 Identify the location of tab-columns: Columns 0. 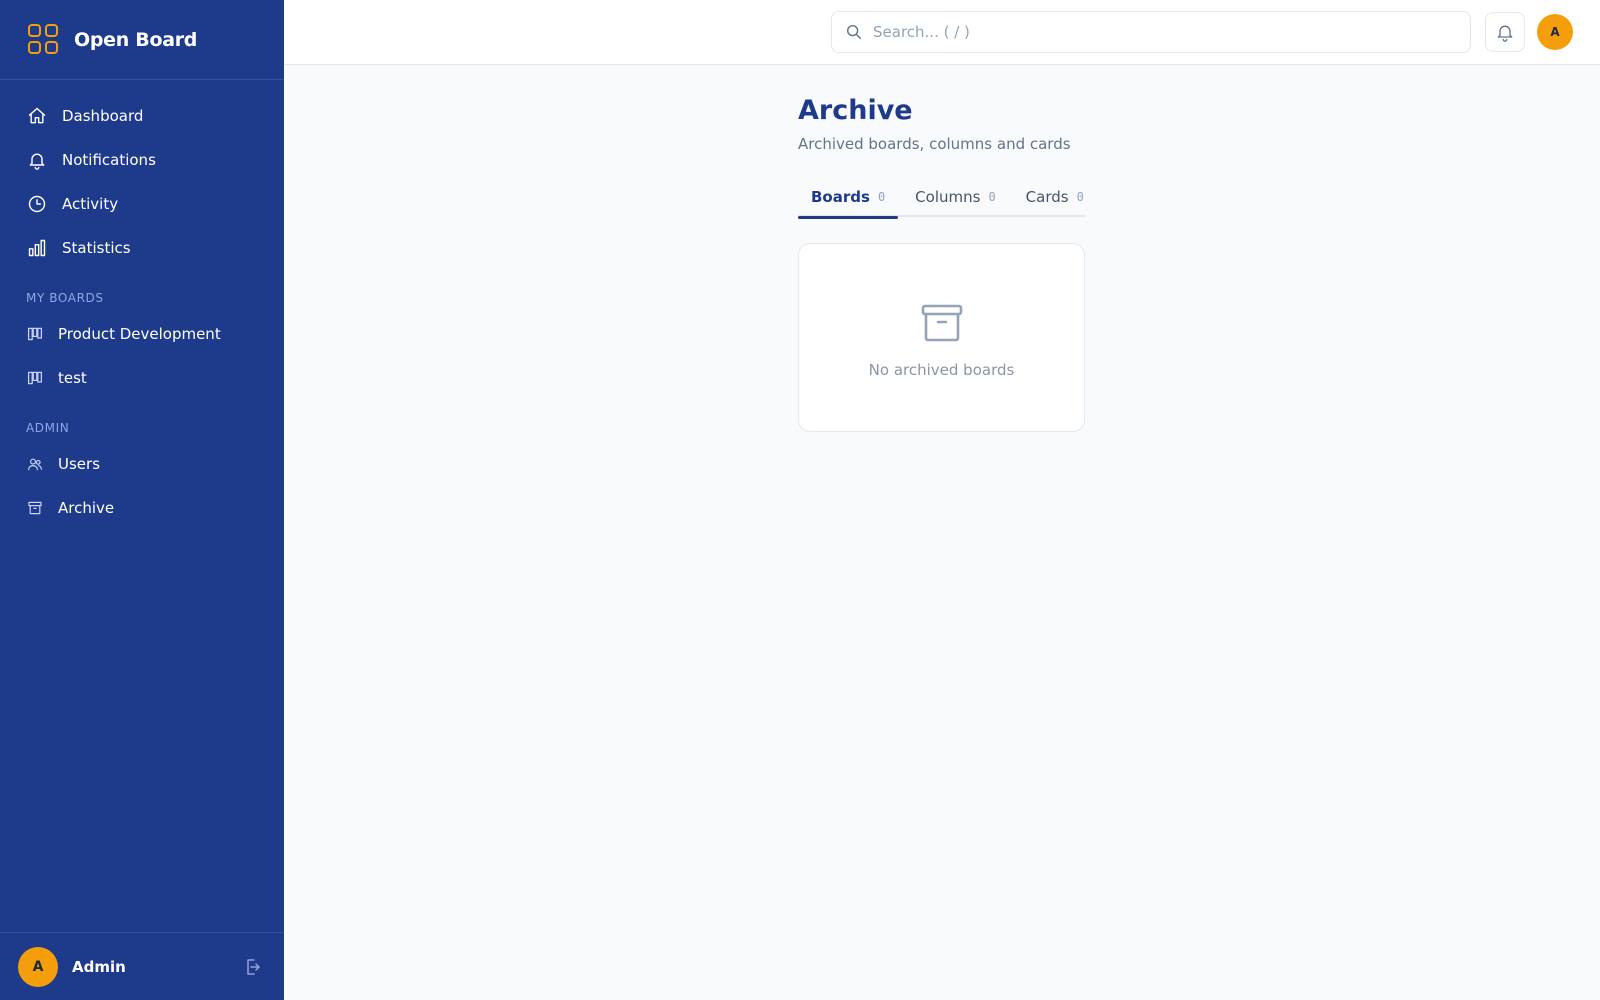
(955, 197).